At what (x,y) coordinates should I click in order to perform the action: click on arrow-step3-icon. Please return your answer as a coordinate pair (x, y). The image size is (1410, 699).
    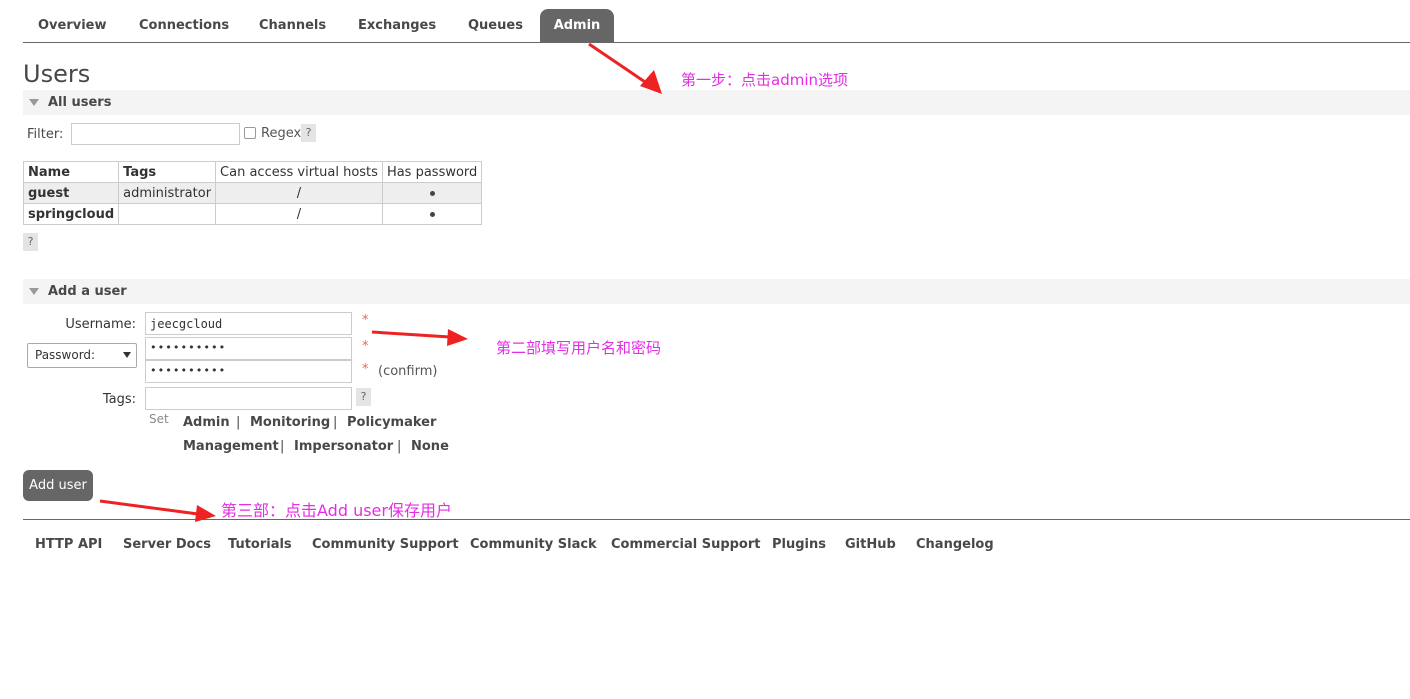
    Looking at the image, I should click on (157, 510).